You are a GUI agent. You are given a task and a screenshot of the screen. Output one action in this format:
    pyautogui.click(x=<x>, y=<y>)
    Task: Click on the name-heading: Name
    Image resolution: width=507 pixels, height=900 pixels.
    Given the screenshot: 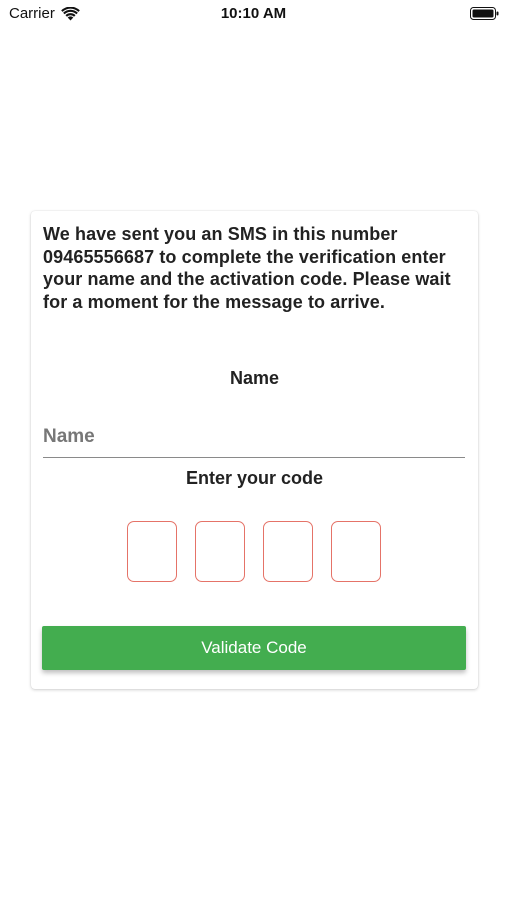 What is the action you would take?
    pyautogui.click(x=254, y=378)
    